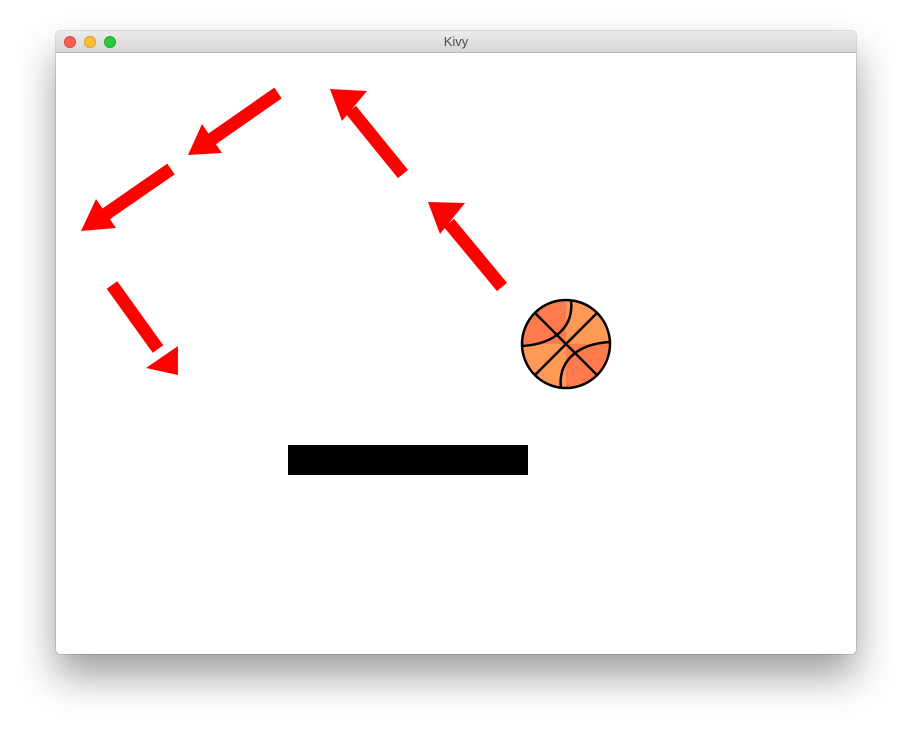 This screenshot has height=734, width=912. Describe the element at coordinates (566, 344) in the screenshot. I see `basketball-icon` at that location.